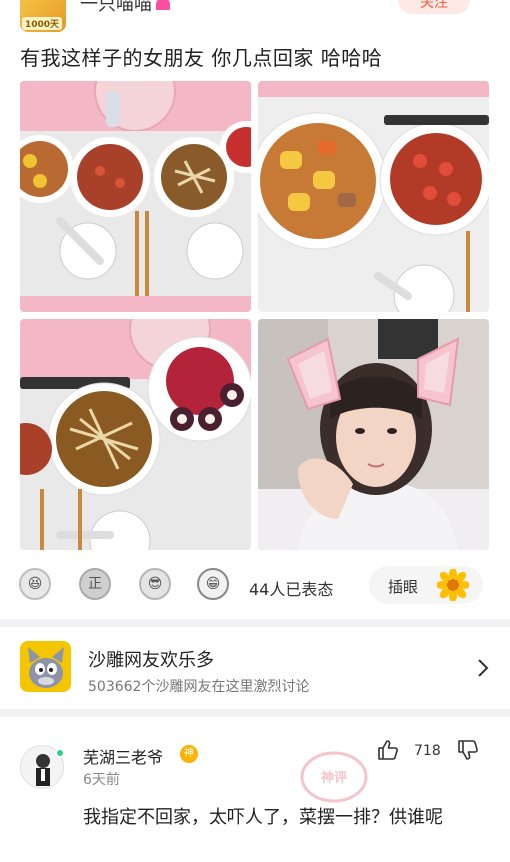  I want to click on follow-button: 关注, so click(434, 7).